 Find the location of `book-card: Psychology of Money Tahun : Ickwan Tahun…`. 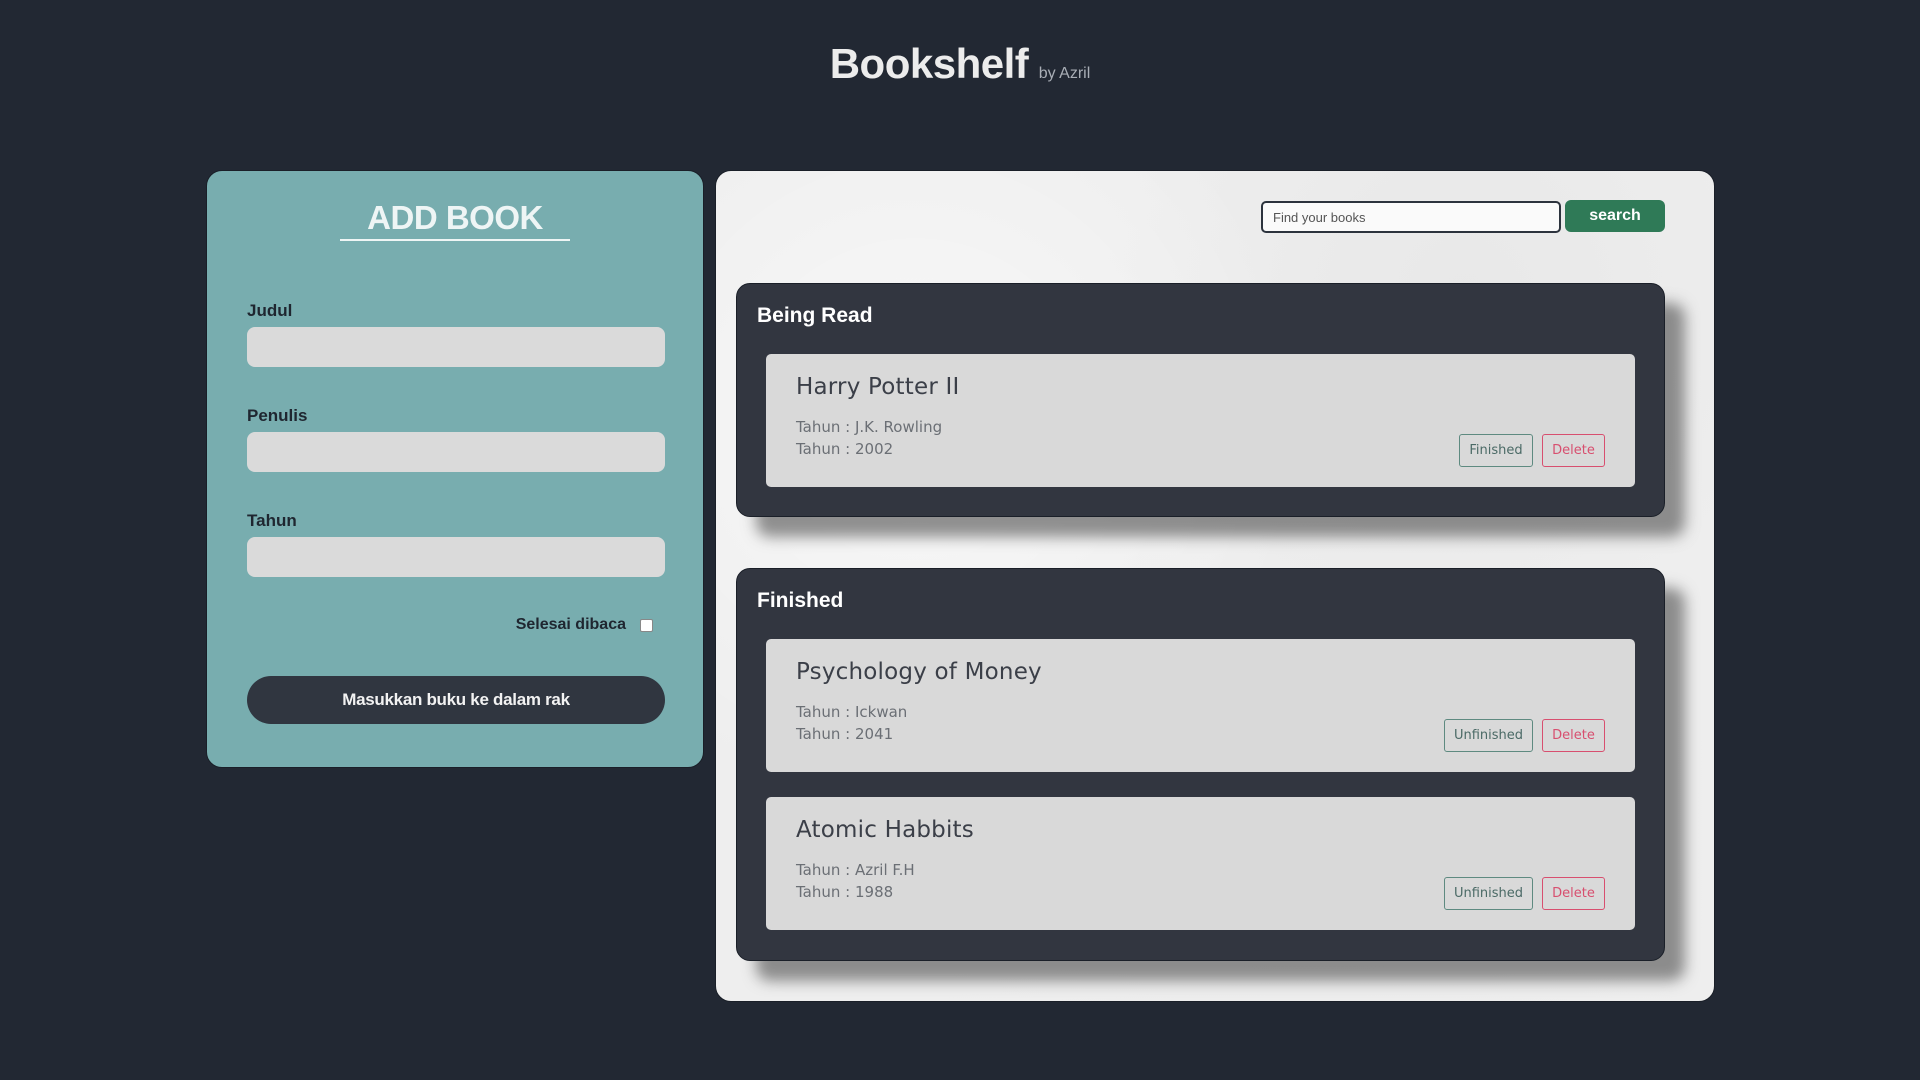

book-card: Psychology of Money Tahun : Ickwan Tahun… is located at coordinates (1200, 705).